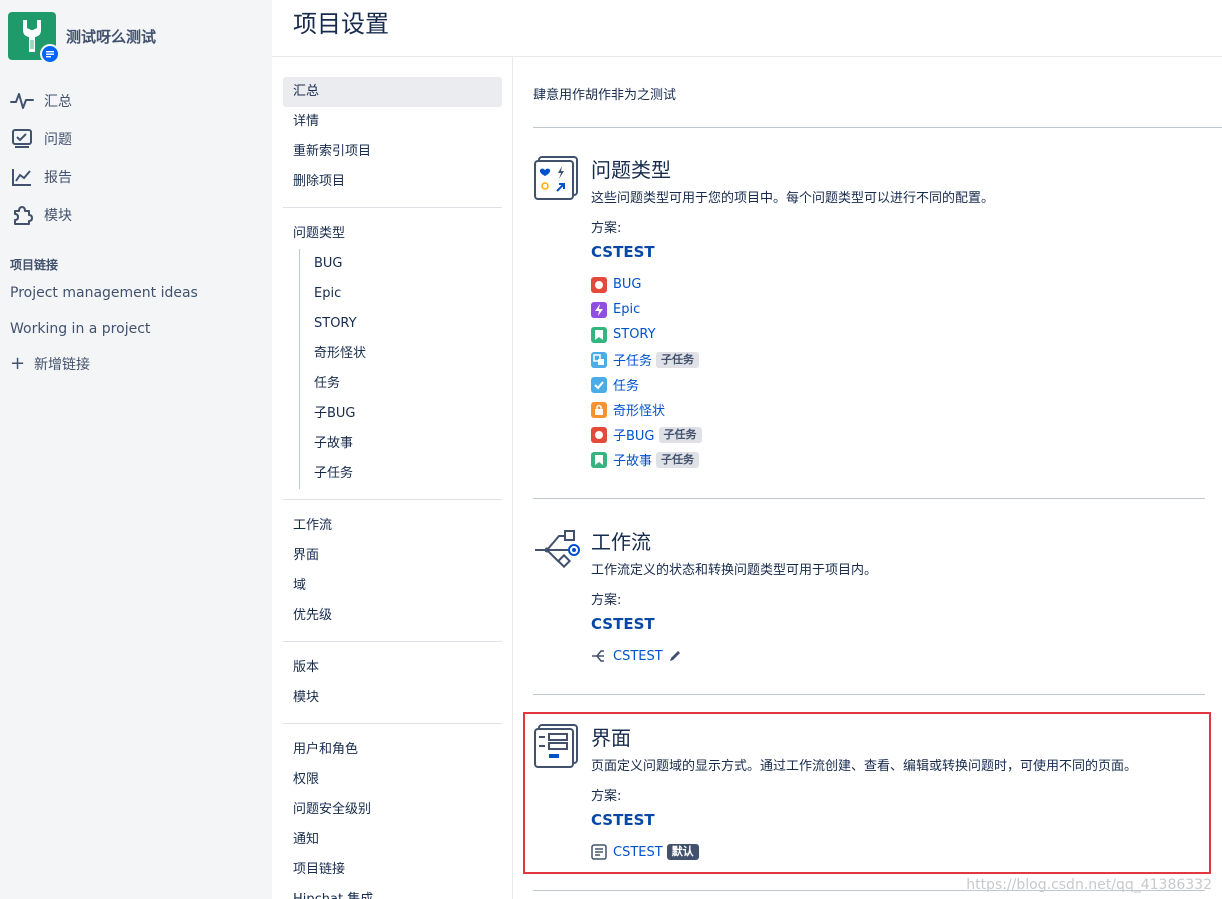 The height and width of the screenshot is (899, 1222). What do you see at coordinates (392, 92) in the screenshot?
I see `menu-item-summary: 汇总` at bounding box center [392, 92].